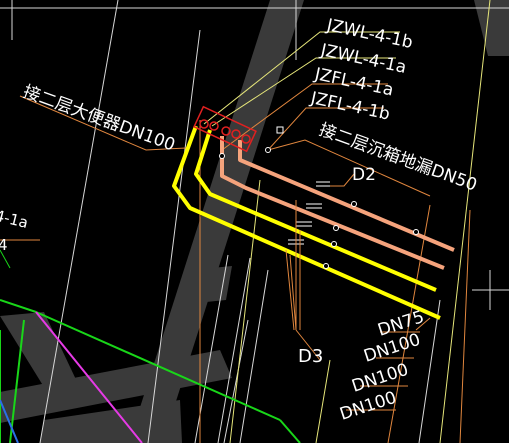  What do you see at coordinates (364, 175) in the screenshot?
I see `size-label-d2: D2` at bounding box center [364, 175].